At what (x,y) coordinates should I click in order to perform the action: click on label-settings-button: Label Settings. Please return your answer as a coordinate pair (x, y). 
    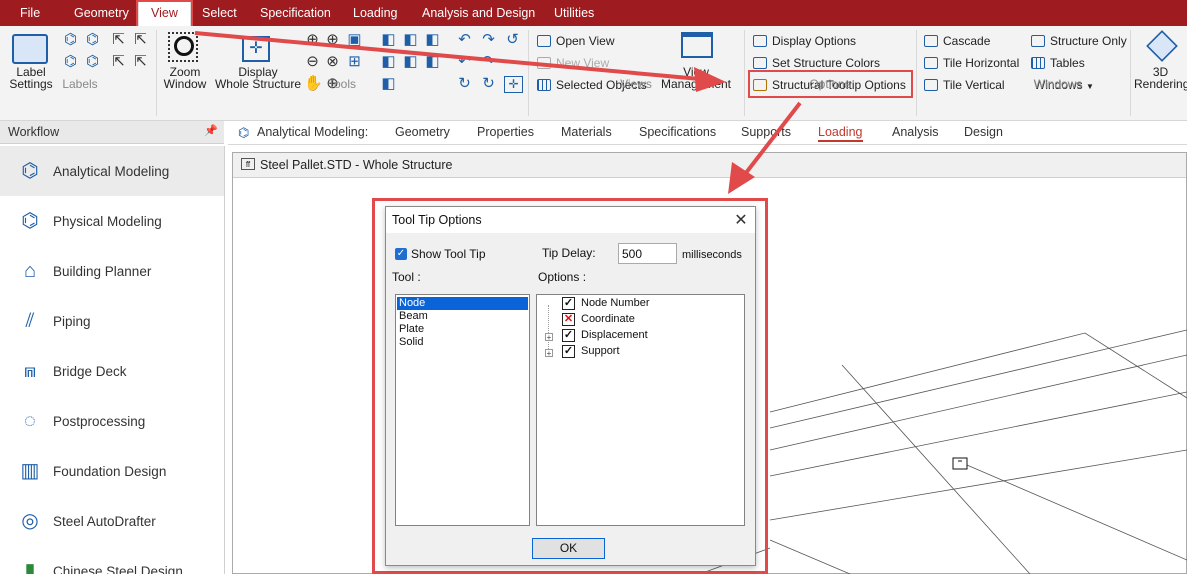
    Looking at the image, I should click on (31, 78).